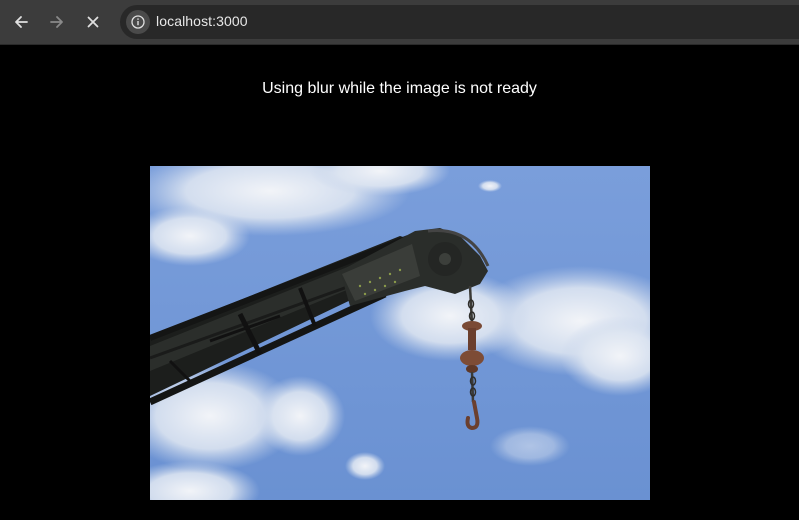 The image size is (799, 520). I want to click on address-bar: localhost:3000, so click(459, 22).